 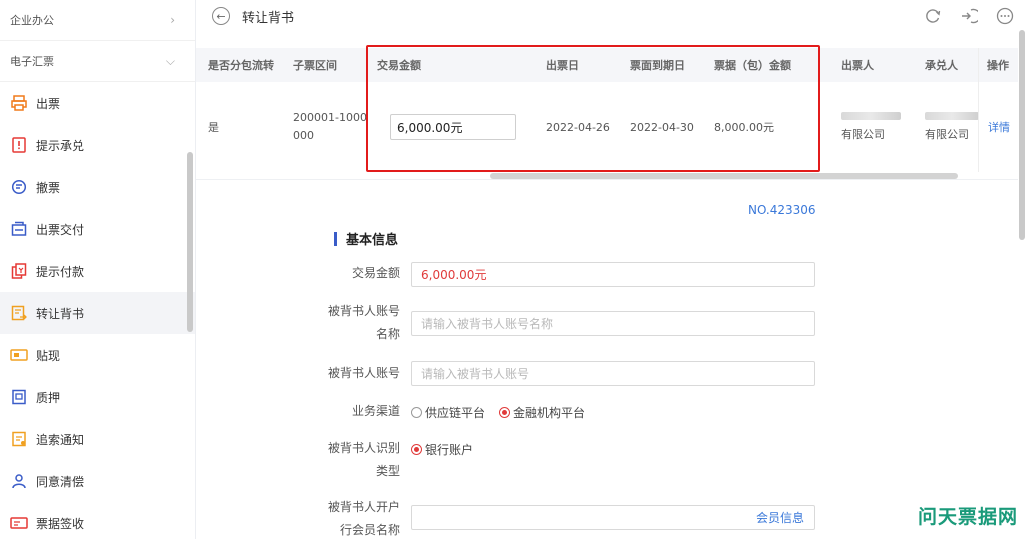 I want to click on channel-label: 业务渠道, so click(x=375, y=411).